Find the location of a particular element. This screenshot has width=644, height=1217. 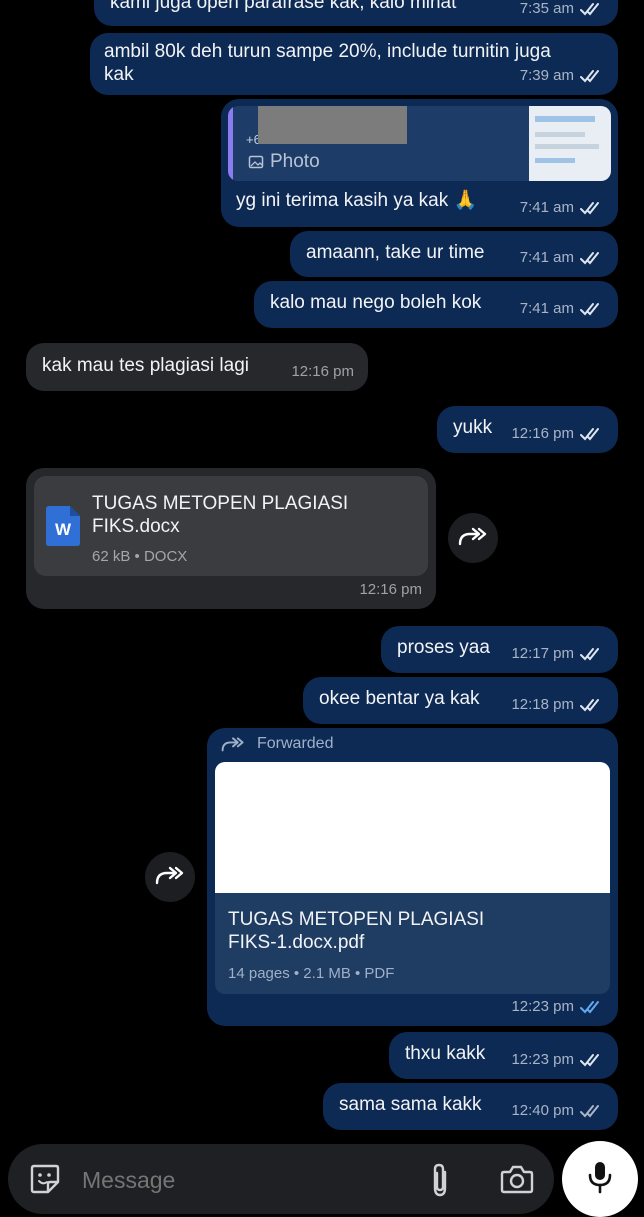

message-input is located at coordinates (242, 1180).